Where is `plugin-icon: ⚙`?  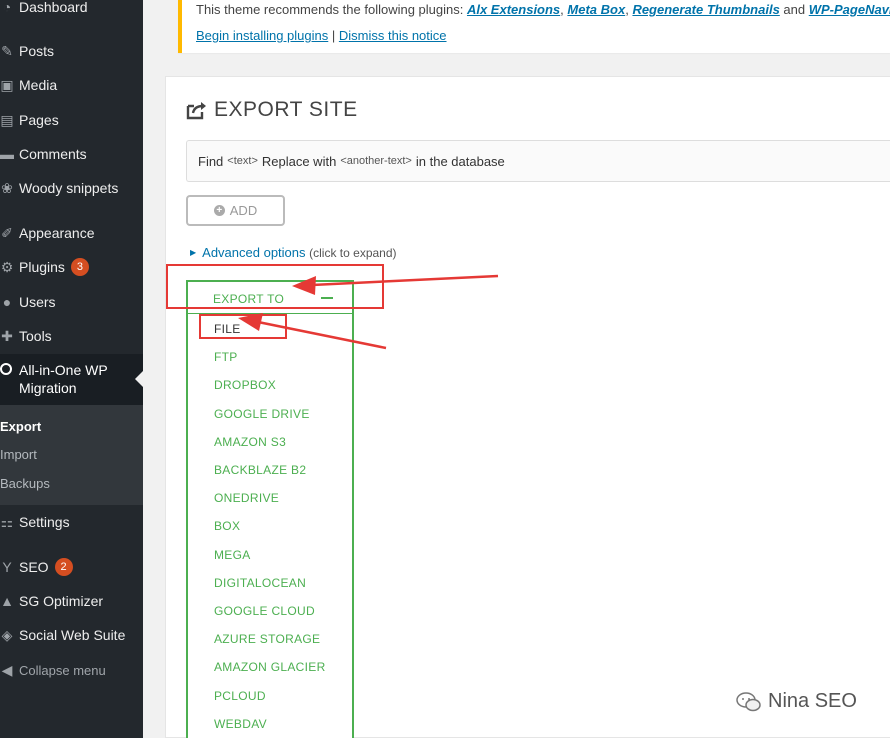
plugin-icon: ⚙ is located at coordinates (7, 267).